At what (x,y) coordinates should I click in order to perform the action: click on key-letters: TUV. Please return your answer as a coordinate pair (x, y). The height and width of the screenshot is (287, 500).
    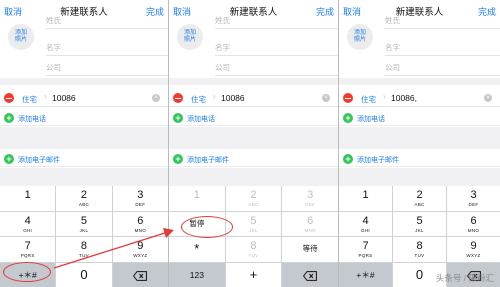
    Looking at the image, I should click on (419, 255).